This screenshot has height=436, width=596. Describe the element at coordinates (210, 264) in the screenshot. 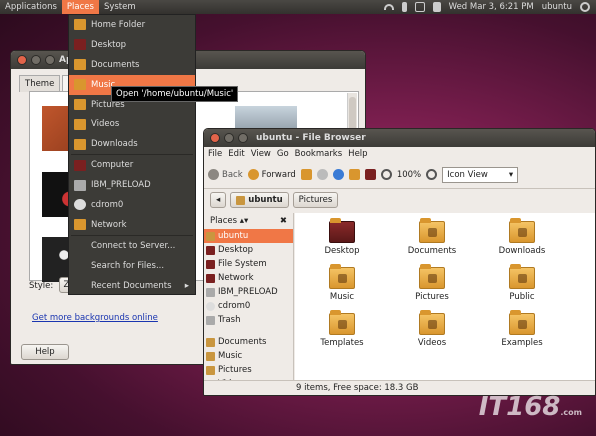

I see `file-system-icon` at that location.